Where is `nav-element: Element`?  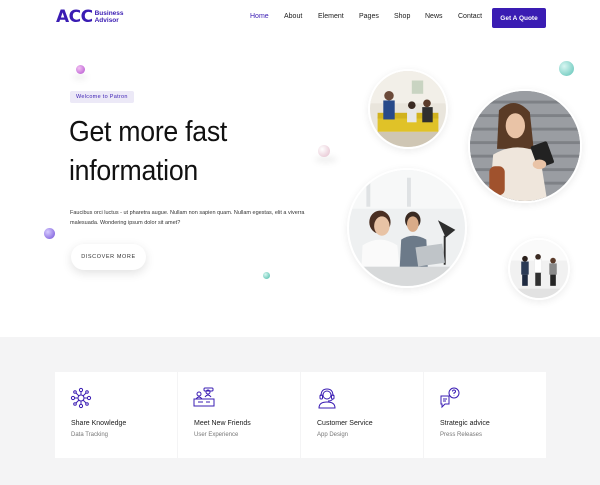 nav-element: Element is located at coordinates (331, 16).